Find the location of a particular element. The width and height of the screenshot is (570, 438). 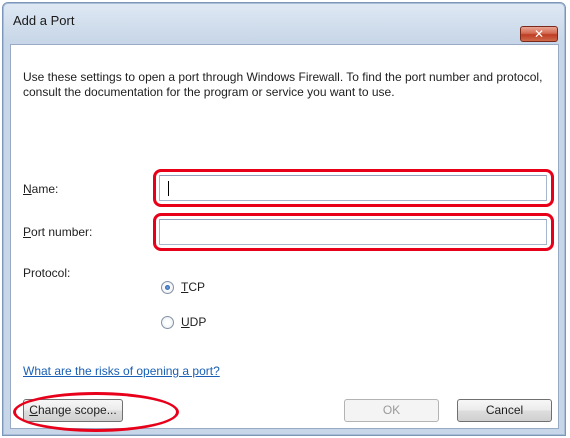

udp-radio is located at coordinates (167, 322).